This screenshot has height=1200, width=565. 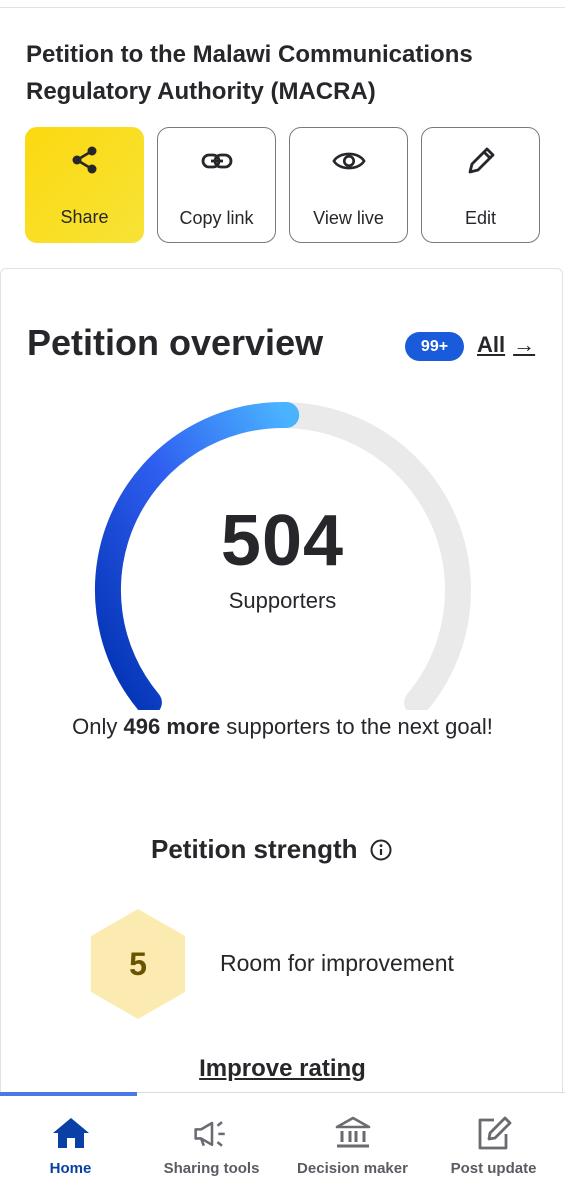 I want to click on bank-icon, so click(x=353, y=1133).